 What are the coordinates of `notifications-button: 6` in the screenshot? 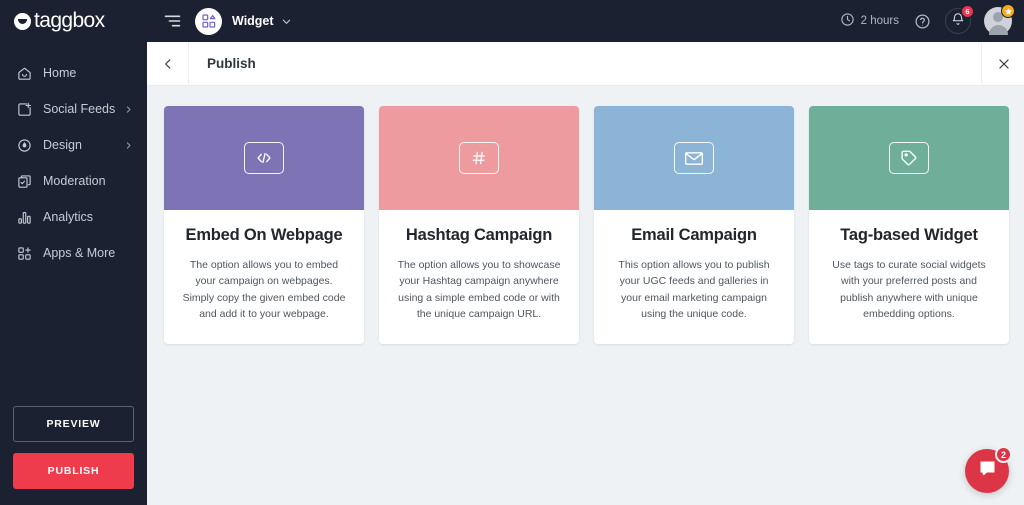 It's located at (959, 19).